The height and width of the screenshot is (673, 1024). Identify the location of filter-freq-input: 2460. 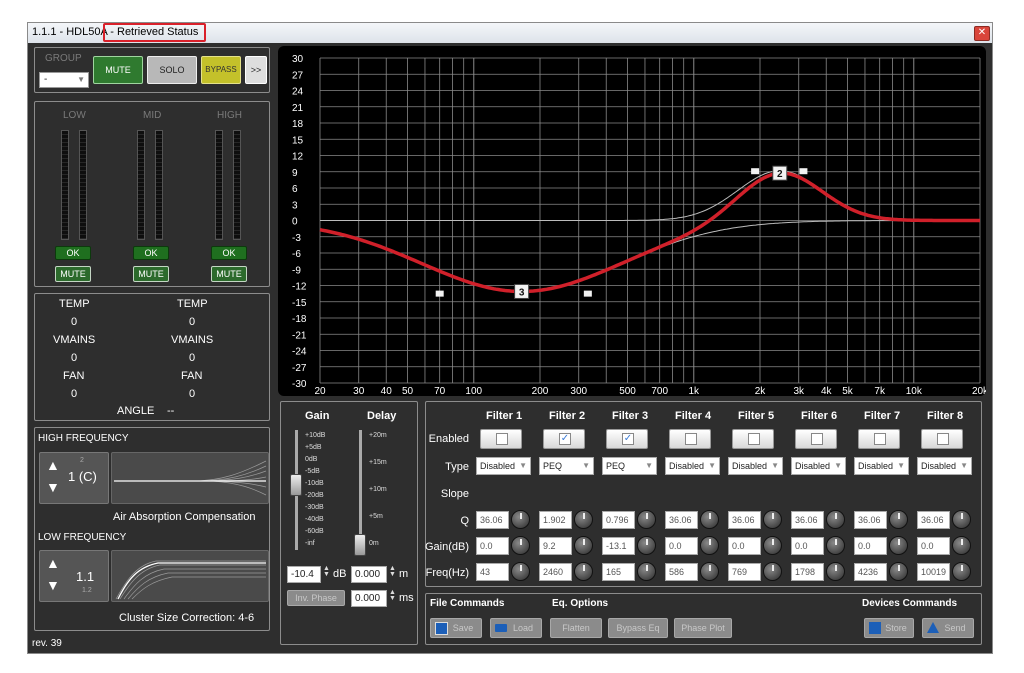
(555, 572).